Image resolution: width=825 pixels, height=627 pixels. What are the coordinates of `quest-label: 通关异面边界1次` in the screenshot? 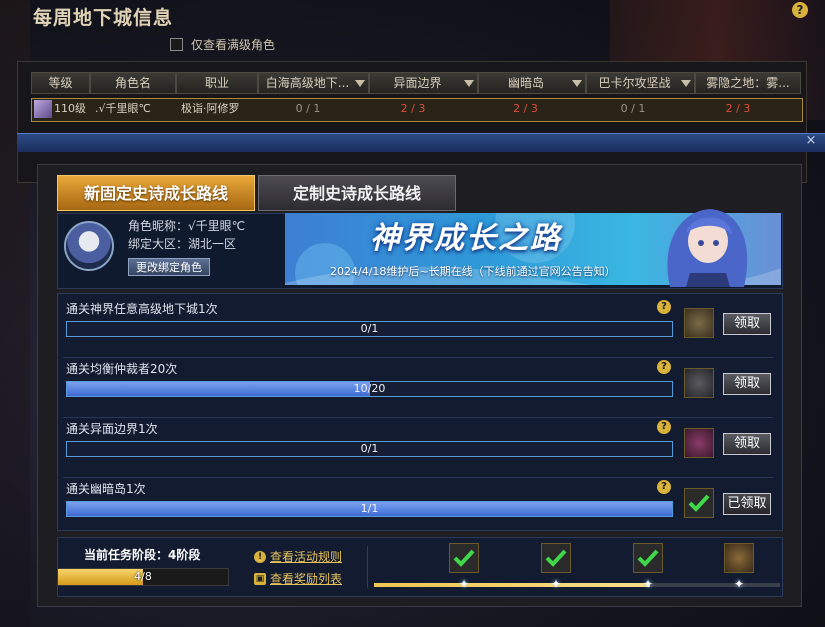 It's located at (112, 429).